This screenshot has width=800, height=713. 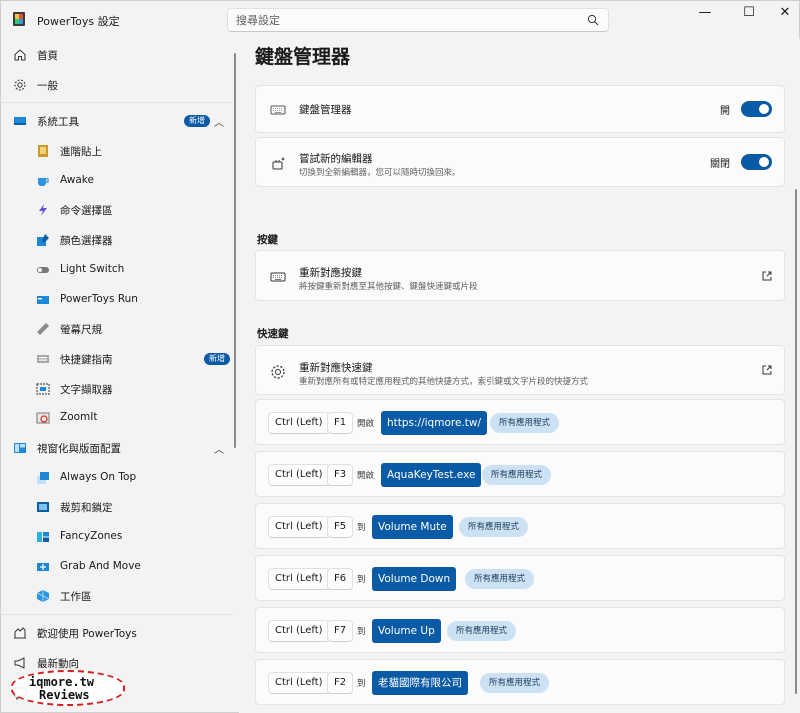 I want to click on sidebar-item-grab-and-move: Grab And Move, so click(x=119, y=567).